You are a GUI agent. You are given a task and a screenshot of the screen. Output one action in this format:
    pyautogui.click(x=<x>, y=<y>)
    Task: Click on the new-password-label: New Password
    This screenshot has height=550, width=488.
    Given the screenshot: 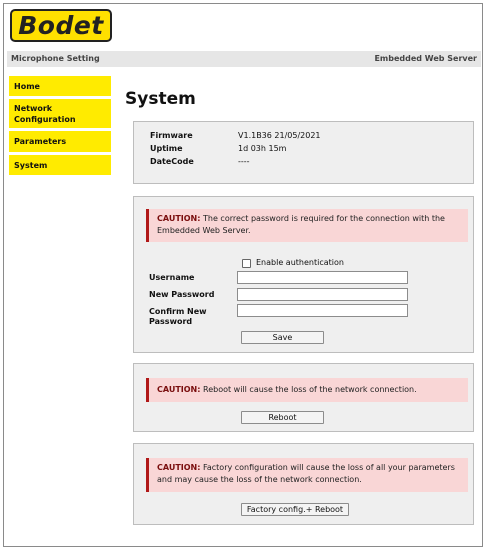 What is the action you would take?
    pyautogui.click(x=182, y=294)
    